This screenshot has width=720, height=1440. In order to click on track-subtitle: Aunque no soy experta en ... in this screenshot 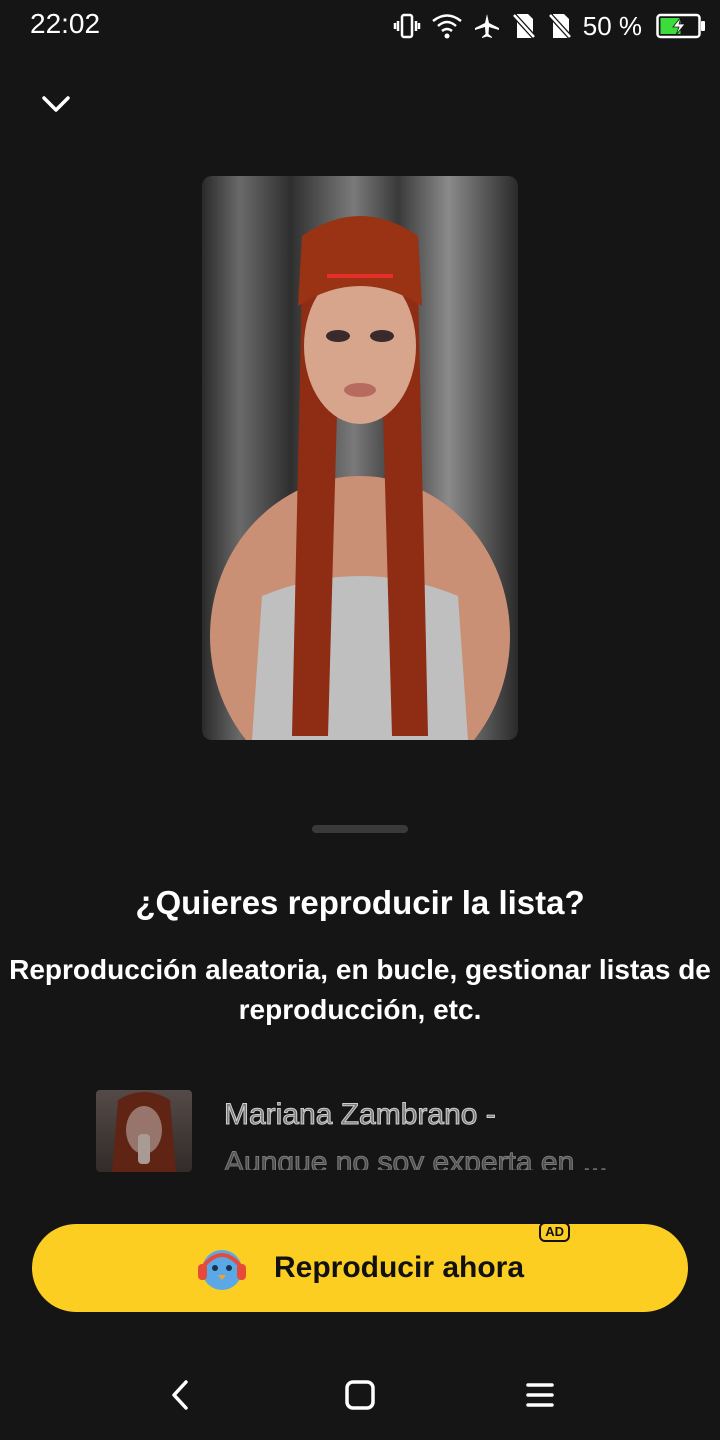, I will do `click(416, 1158)`.